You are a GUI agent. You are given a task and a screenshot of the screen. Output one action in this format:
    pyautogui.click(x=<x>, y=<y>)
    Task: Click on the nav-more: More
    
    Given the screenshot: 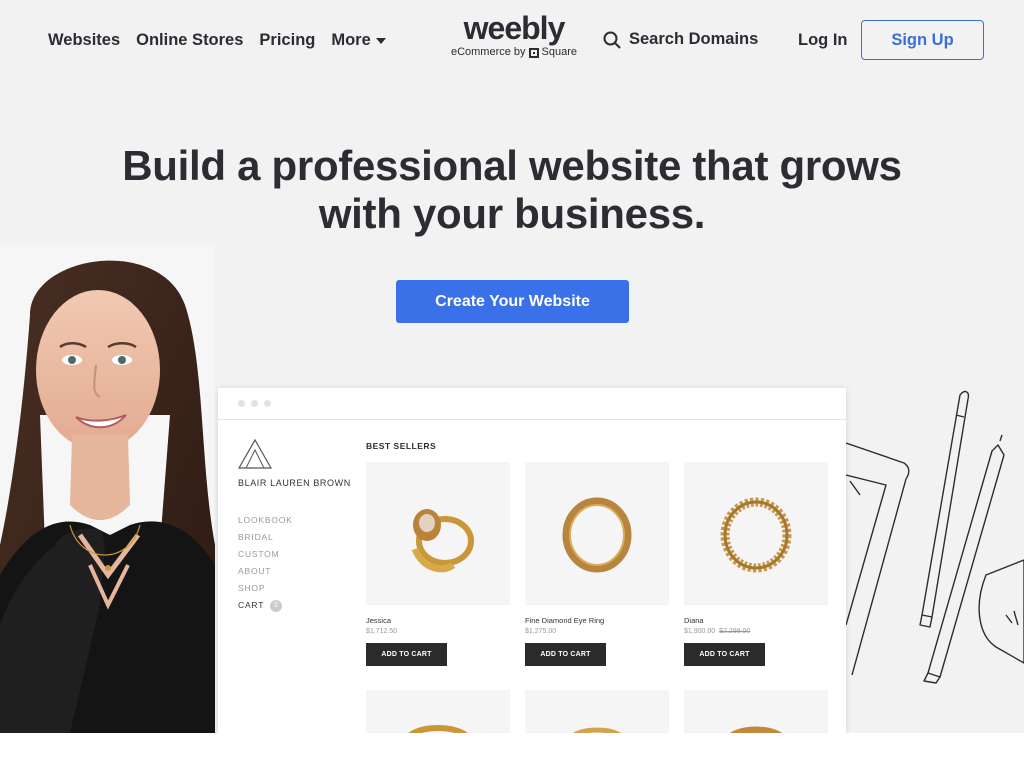 What is the action you would take?
    pyautogui.click(x=358, y=40)
    